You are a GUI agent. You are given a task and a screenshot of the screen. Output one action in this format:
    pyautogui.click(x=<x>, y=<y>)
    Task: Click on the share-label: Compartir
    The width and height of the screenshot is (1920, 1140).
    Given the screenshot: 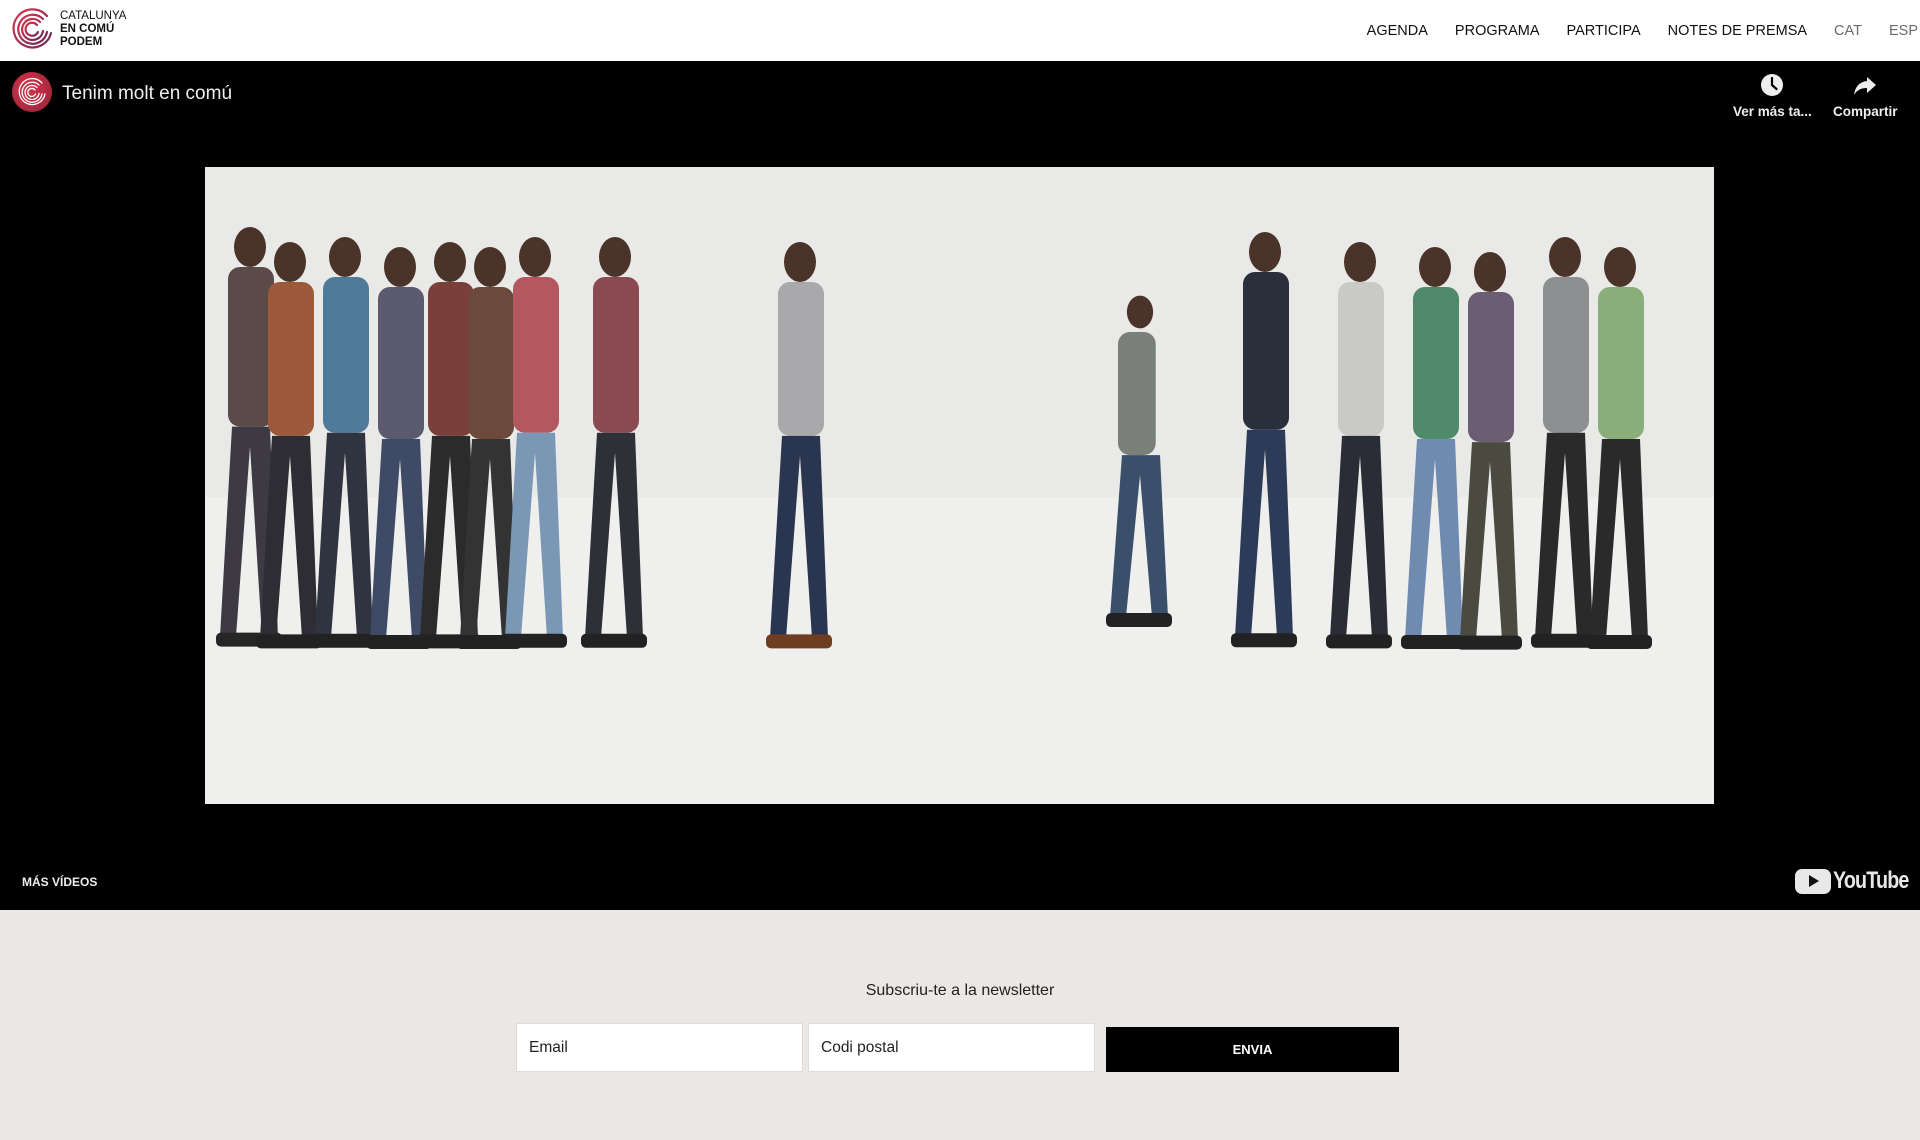 What is the action you would take?
    pyautogui.click(x=1865, y=111)
    